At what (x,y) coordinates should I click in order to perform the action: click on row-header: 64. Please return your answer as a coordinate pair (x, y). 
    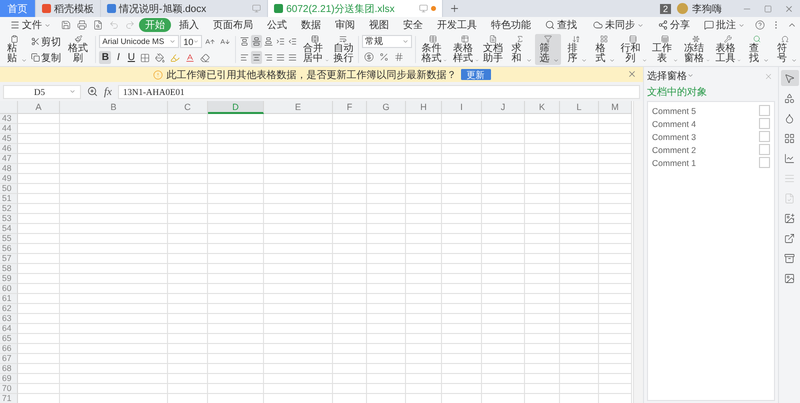
    Looking at the image, I should click on (9, 329).